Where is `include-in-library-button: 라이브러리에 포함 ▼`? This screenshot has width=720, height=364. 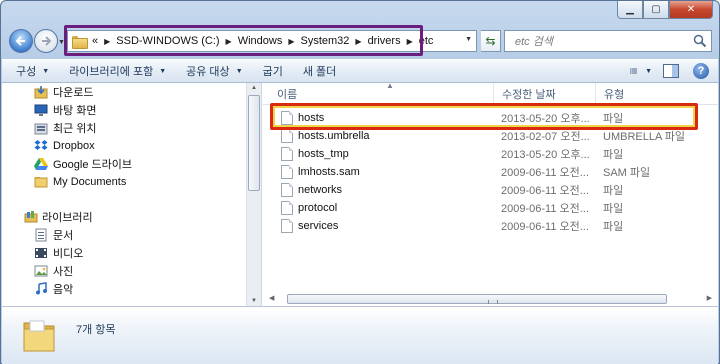
include-in-library-button: 라이브러리에 포함 ▼ is located at coordinates (117, 71).